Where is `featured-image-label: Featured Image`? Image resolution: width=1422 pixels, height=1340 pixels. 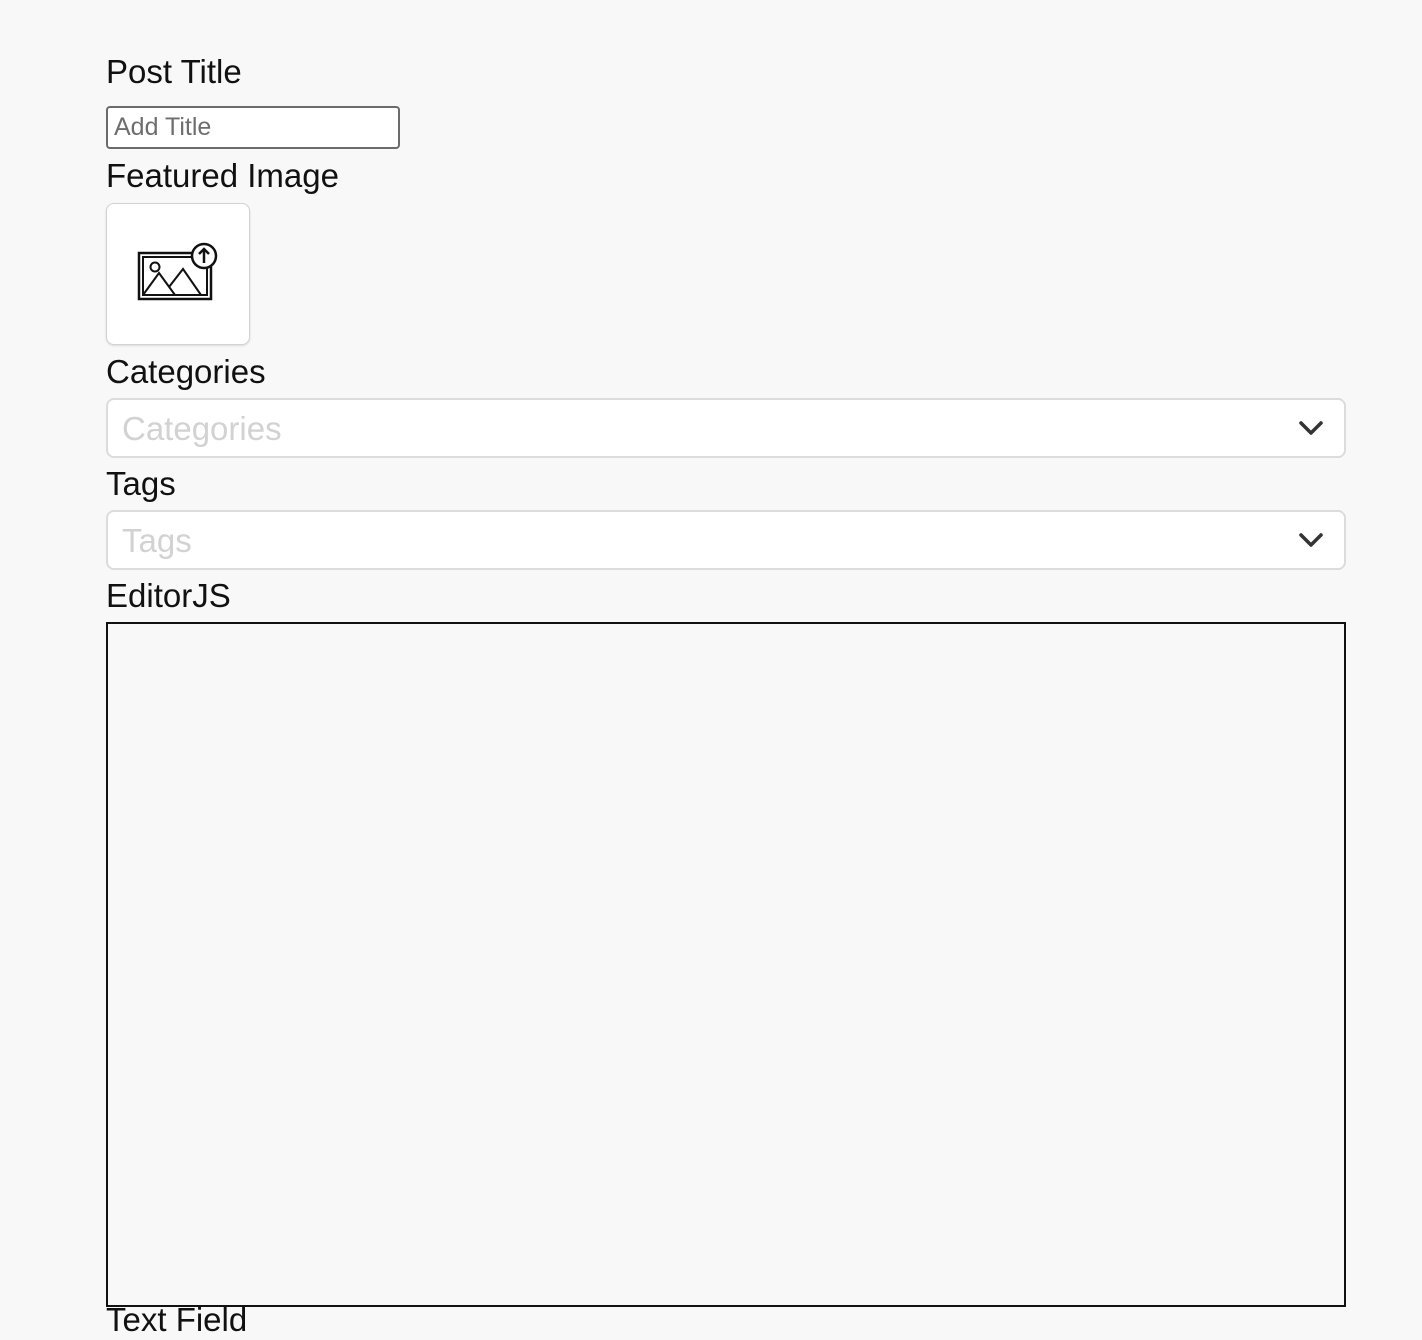
featured-image-label: Featured Image is located at coordinates (222, 175).